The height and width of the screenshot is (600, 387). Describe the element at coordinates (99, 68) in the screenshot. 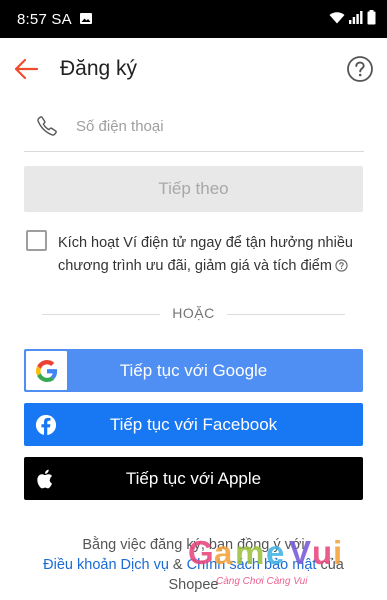

I see `page-title: Đăng ký` at that location.